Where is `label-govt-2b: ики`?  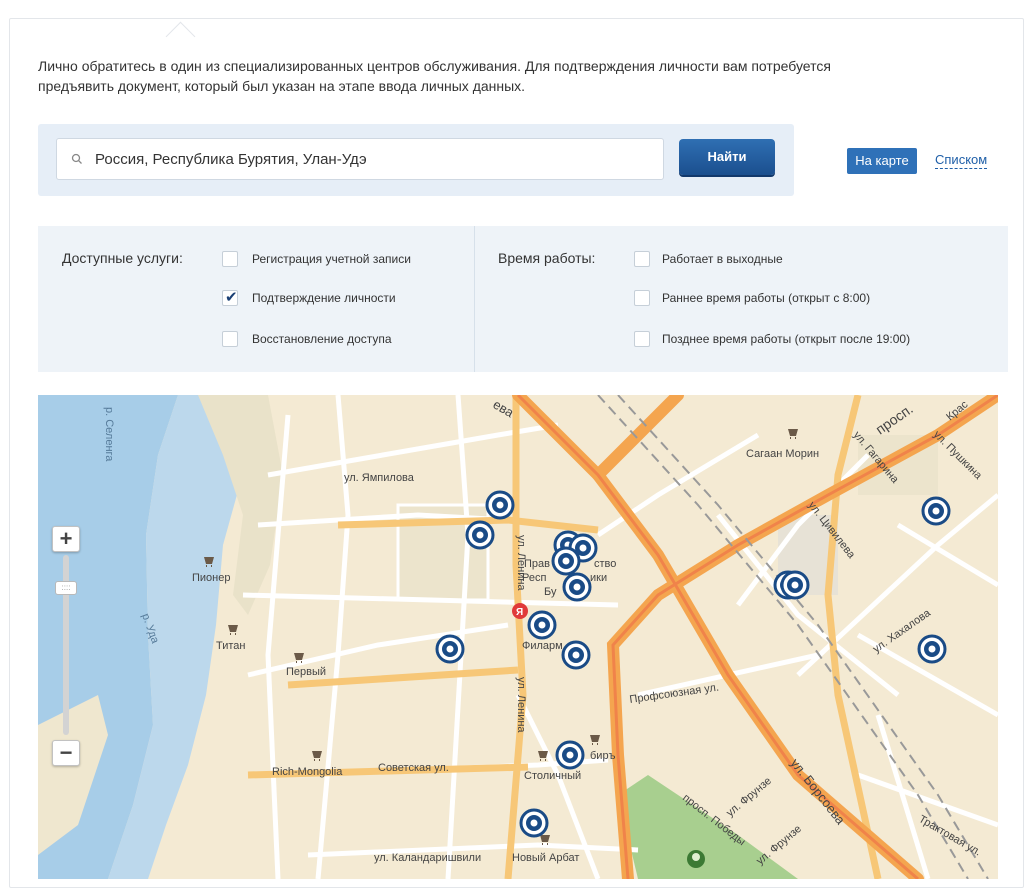
label-govt-2b: ики is located at coordinates (598, 578).